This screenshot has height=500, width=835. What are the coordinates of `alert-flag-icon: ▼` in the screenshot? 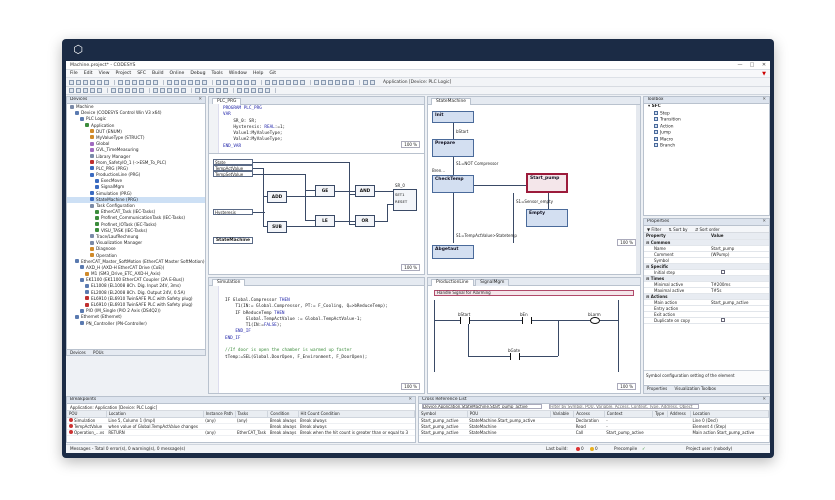 It's located at (764, 74).